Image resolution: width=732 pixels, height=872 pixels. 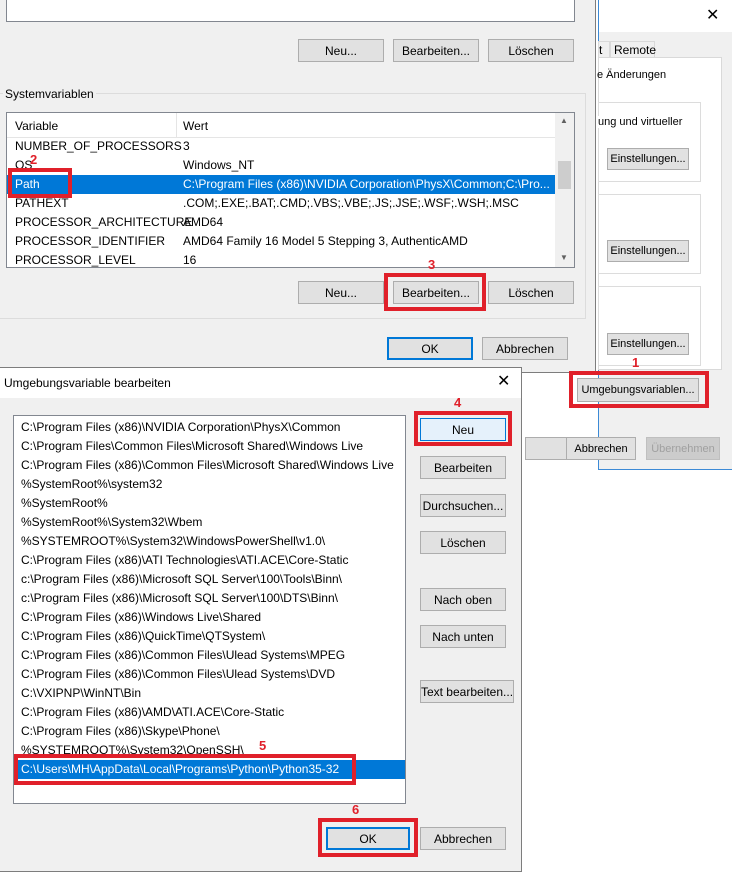 I want to click on path-entry: %SystemRoot%, so click(x=209, y=503).